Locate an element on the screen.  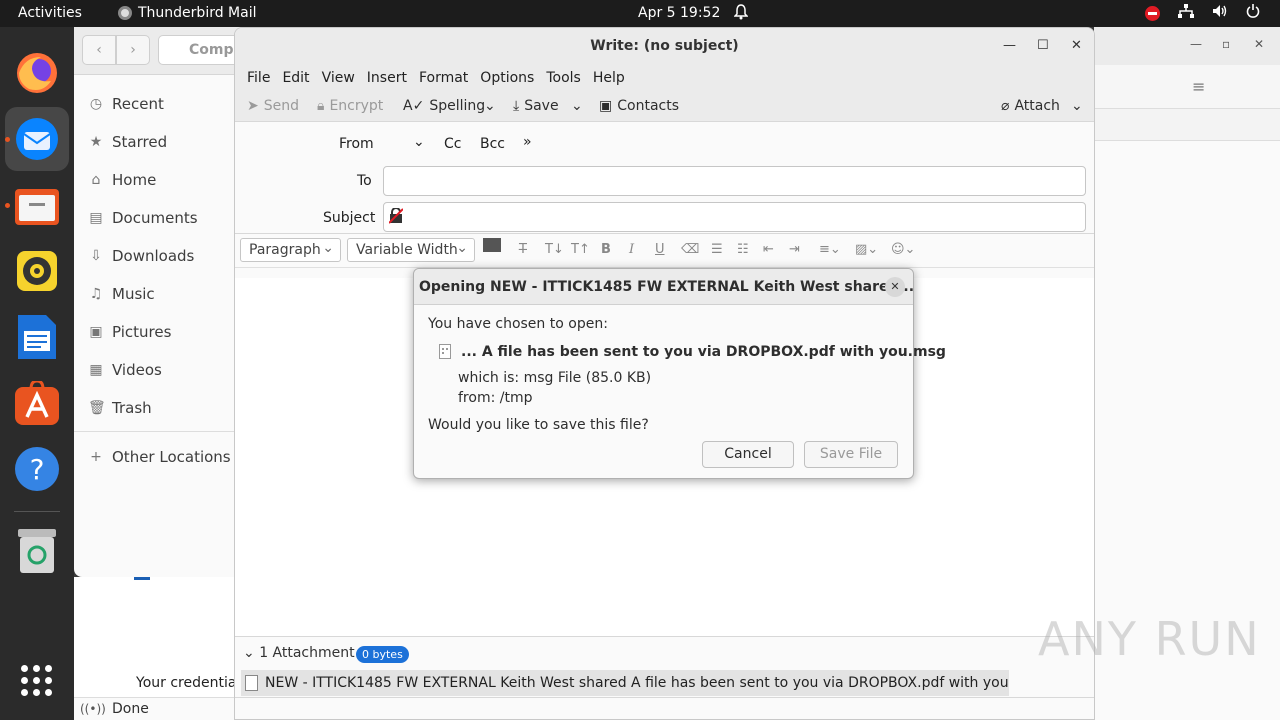
encrypt-button: 🔒︎ Encrypt is located at coordinates (350, 106).